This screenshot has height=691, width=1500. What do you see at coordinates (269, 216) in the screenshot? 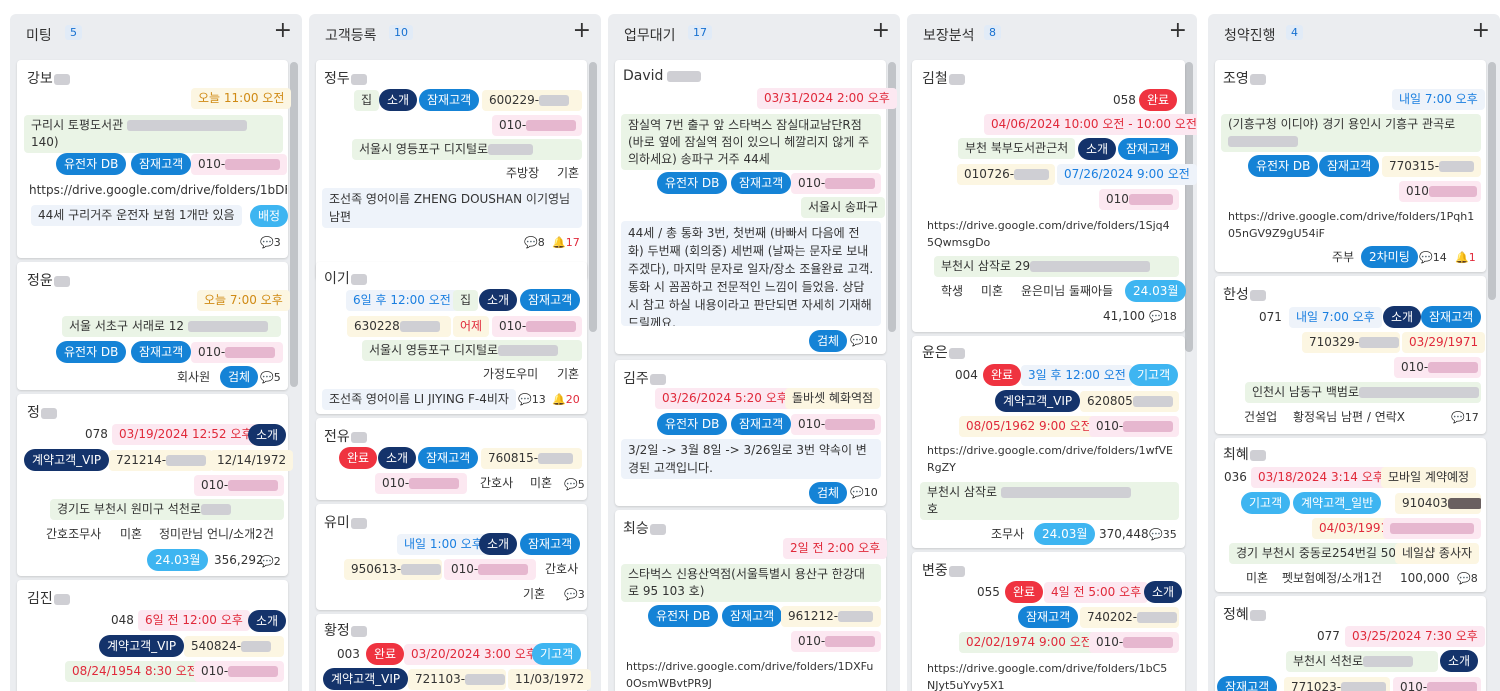
I see `status-badge: 배정` at bounding box center [269, 216].